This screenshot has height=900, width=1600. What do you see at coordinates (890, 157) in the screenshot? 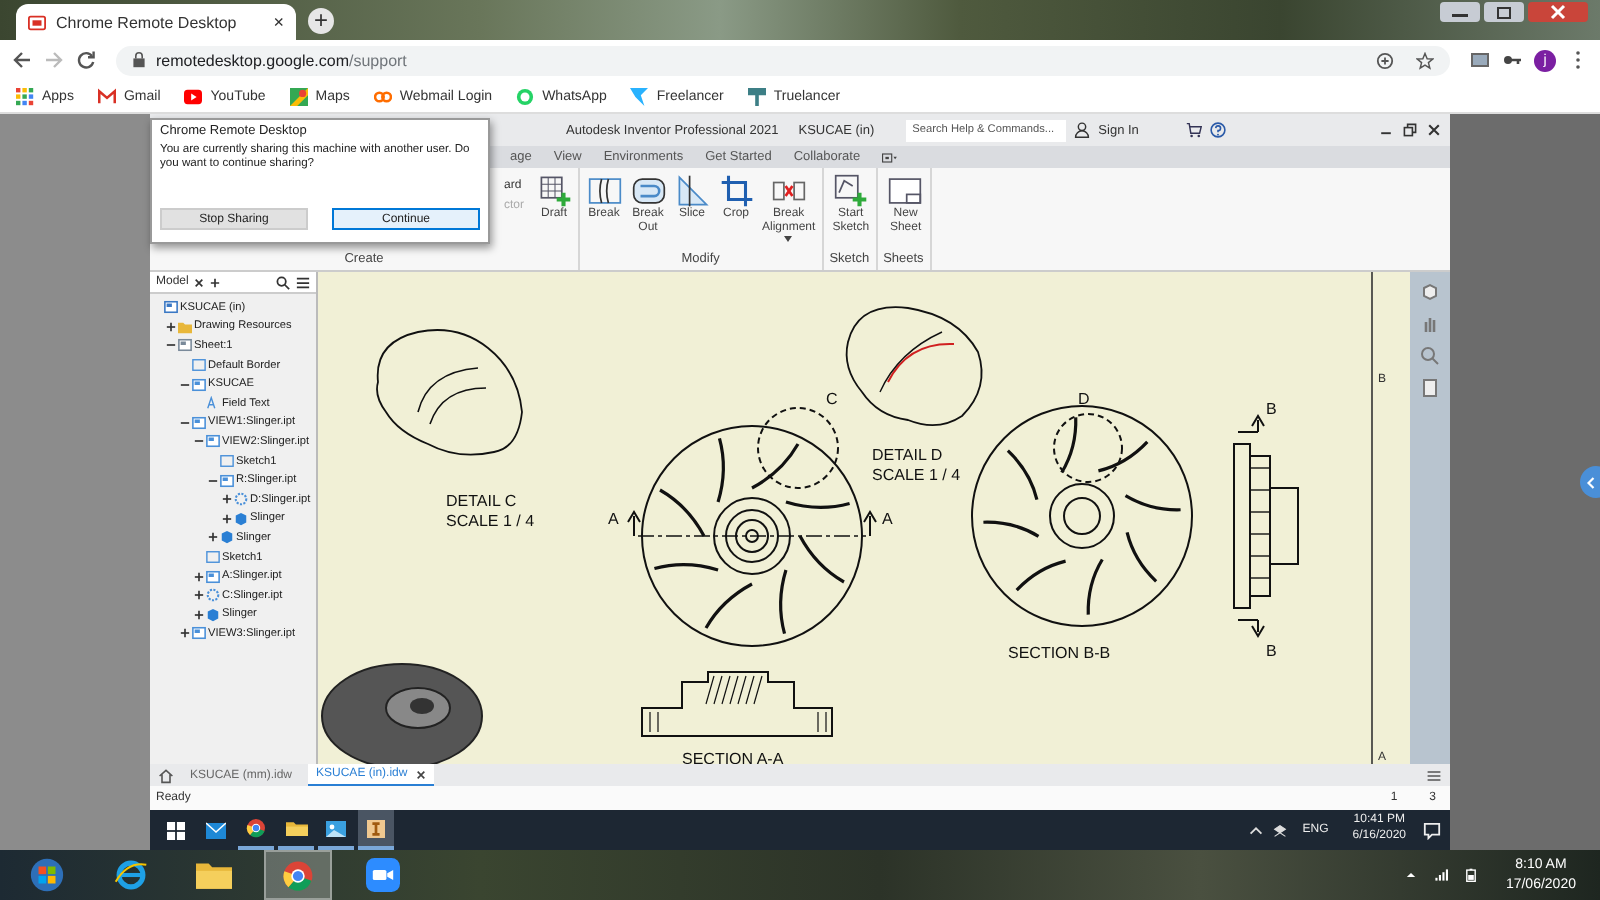
I see `panel-toggle-icon` at bounding box center [890, 157].